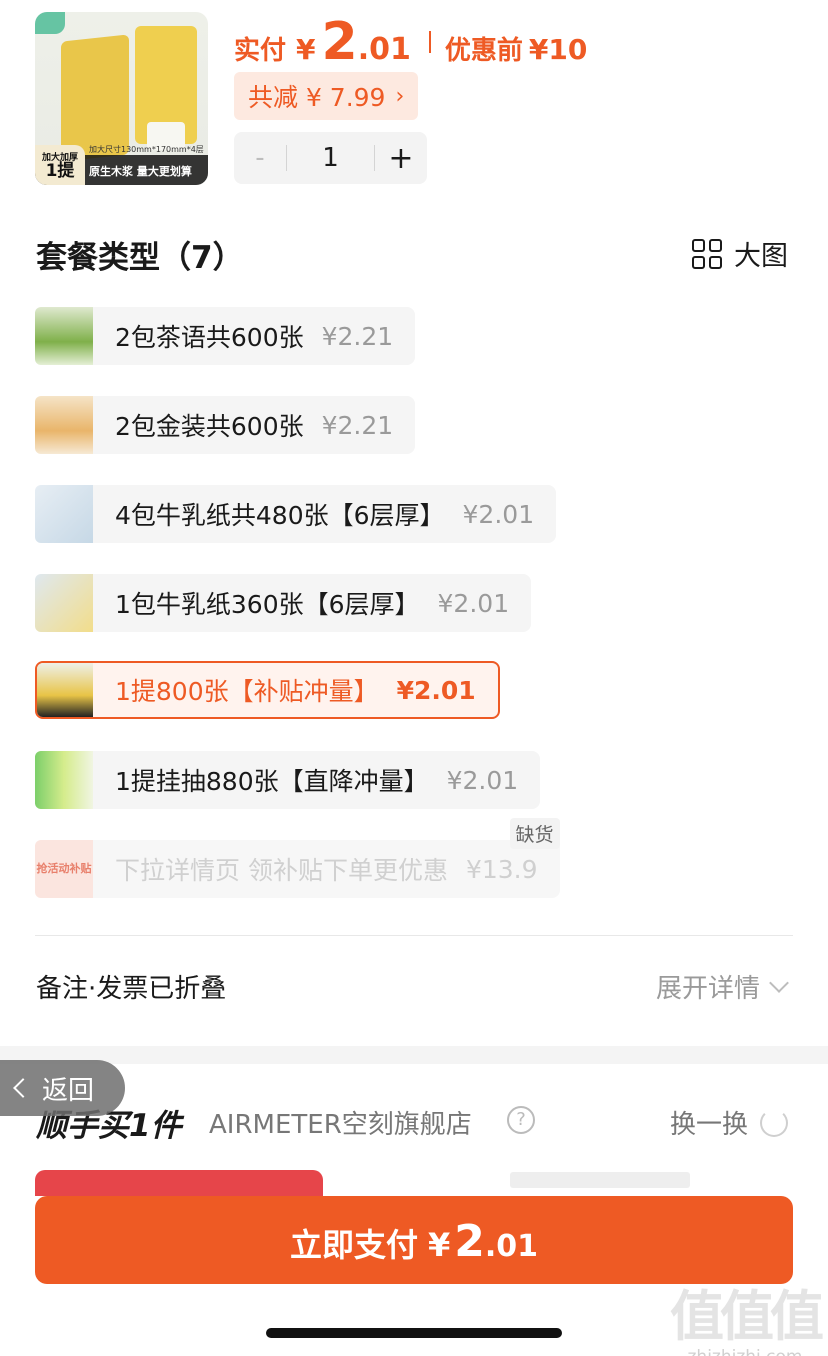  I want to click on quantity-value: 1, so click(330, 158).